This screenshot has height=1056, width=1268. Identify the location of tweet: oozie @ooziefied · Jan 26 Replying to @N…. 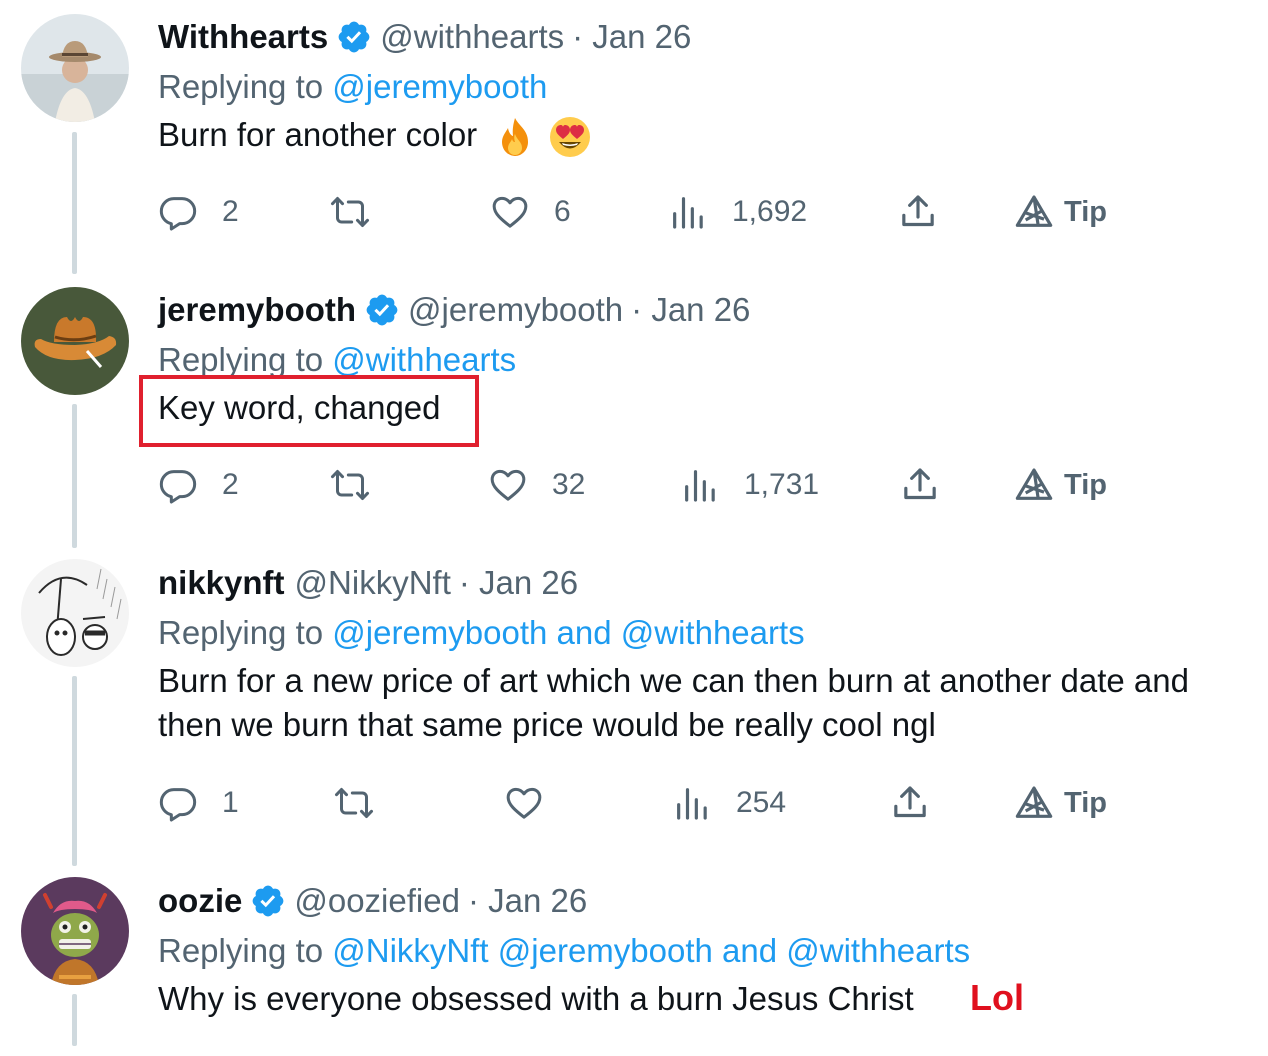
(708, 951).